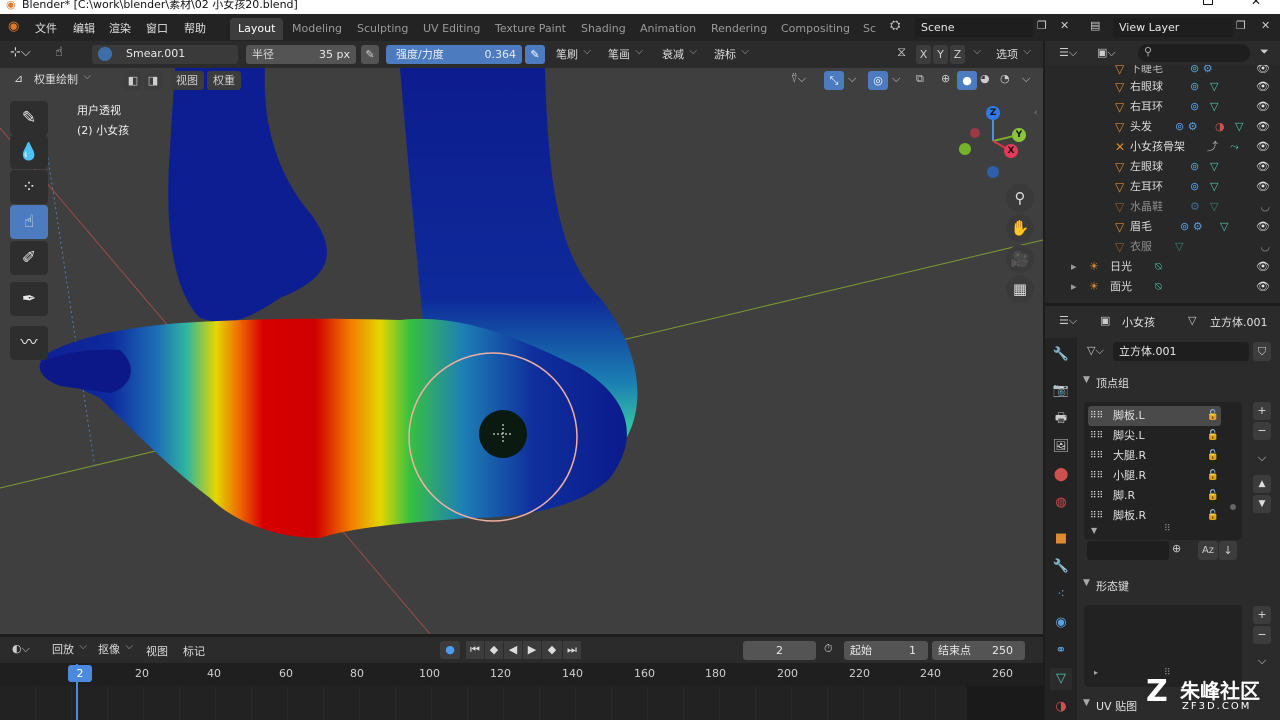 This screenshot has width=1280, height=720. What do you see at coordinates (1262, 431) in the screenshot?
I see `remove-vertex-group-button: −` at bounding box center [1262, 431].